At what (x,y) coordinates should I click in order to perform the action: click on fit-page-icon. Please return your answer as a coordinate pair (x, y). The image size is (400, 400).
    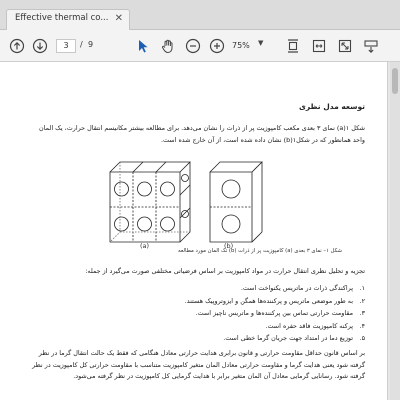
    Looking at the image, I should click on (293, 46).